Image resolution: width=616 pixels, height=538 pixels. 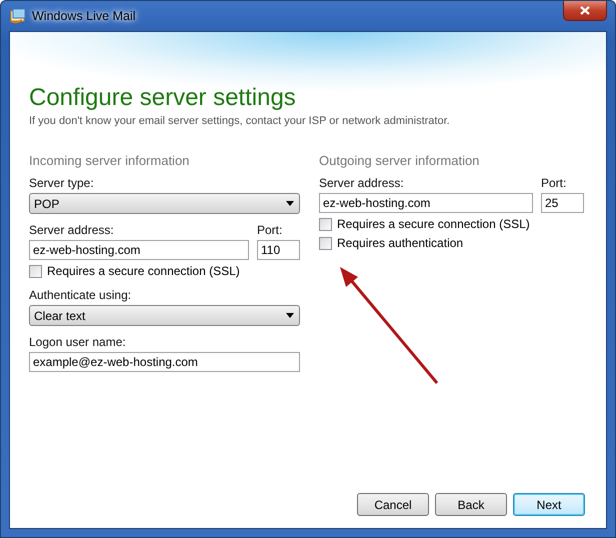 What do you see at coordinates (78, 342) in the screenshot?
I see `field-label: Logon user name:` at bounding box center [78, 342].